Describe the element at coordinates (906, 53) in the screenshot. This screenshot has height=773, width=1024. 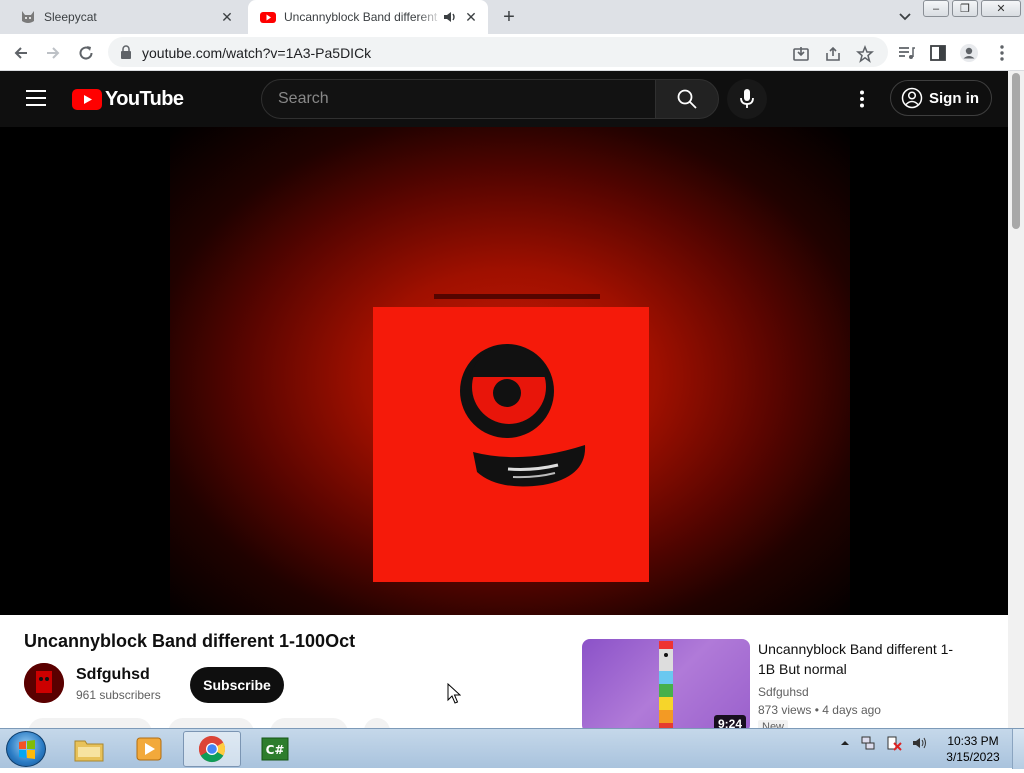
I see `media-control-icon` at that location.